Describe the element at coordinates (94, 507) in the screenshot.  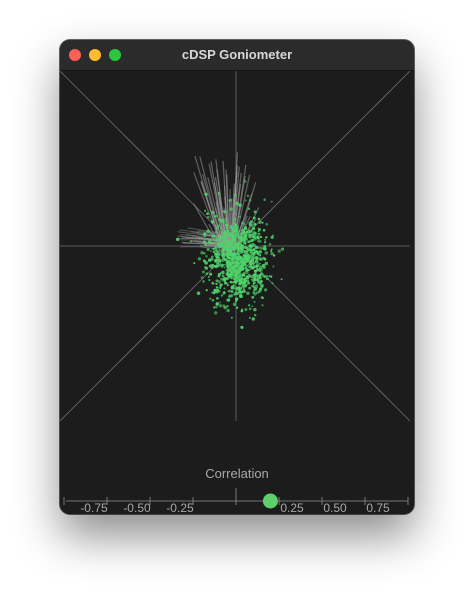
I see `correlation-tick-label: -0.75` at that location.